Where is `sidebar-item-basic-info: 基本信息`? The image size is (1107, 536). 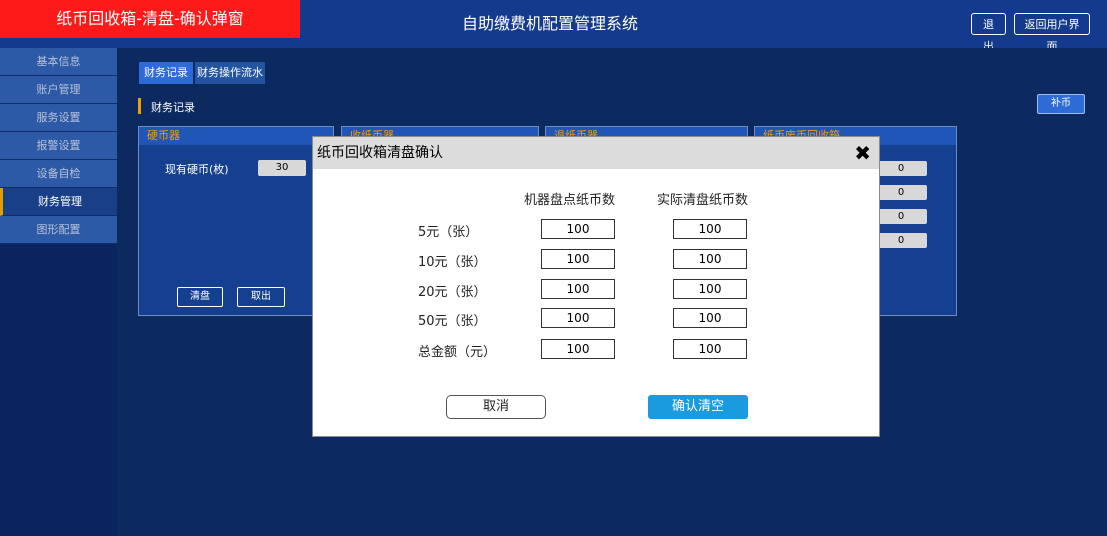 sidebar-item-basic-info: 基本信息 is located at coordinates (58, 62).